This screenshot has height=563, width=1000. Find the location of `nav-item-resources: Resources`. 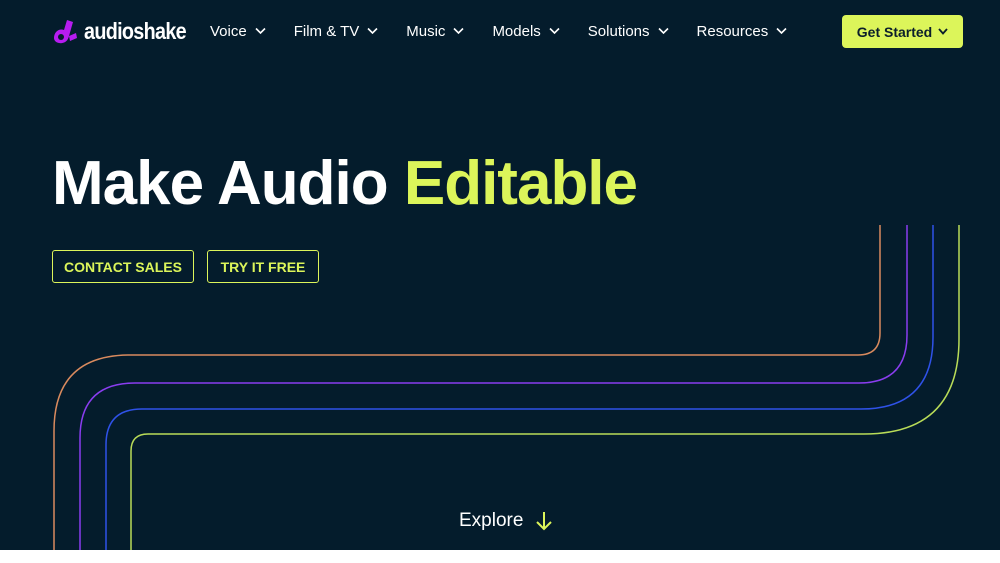

nav-item-resources: Resources is located at coordinates (742, 31).